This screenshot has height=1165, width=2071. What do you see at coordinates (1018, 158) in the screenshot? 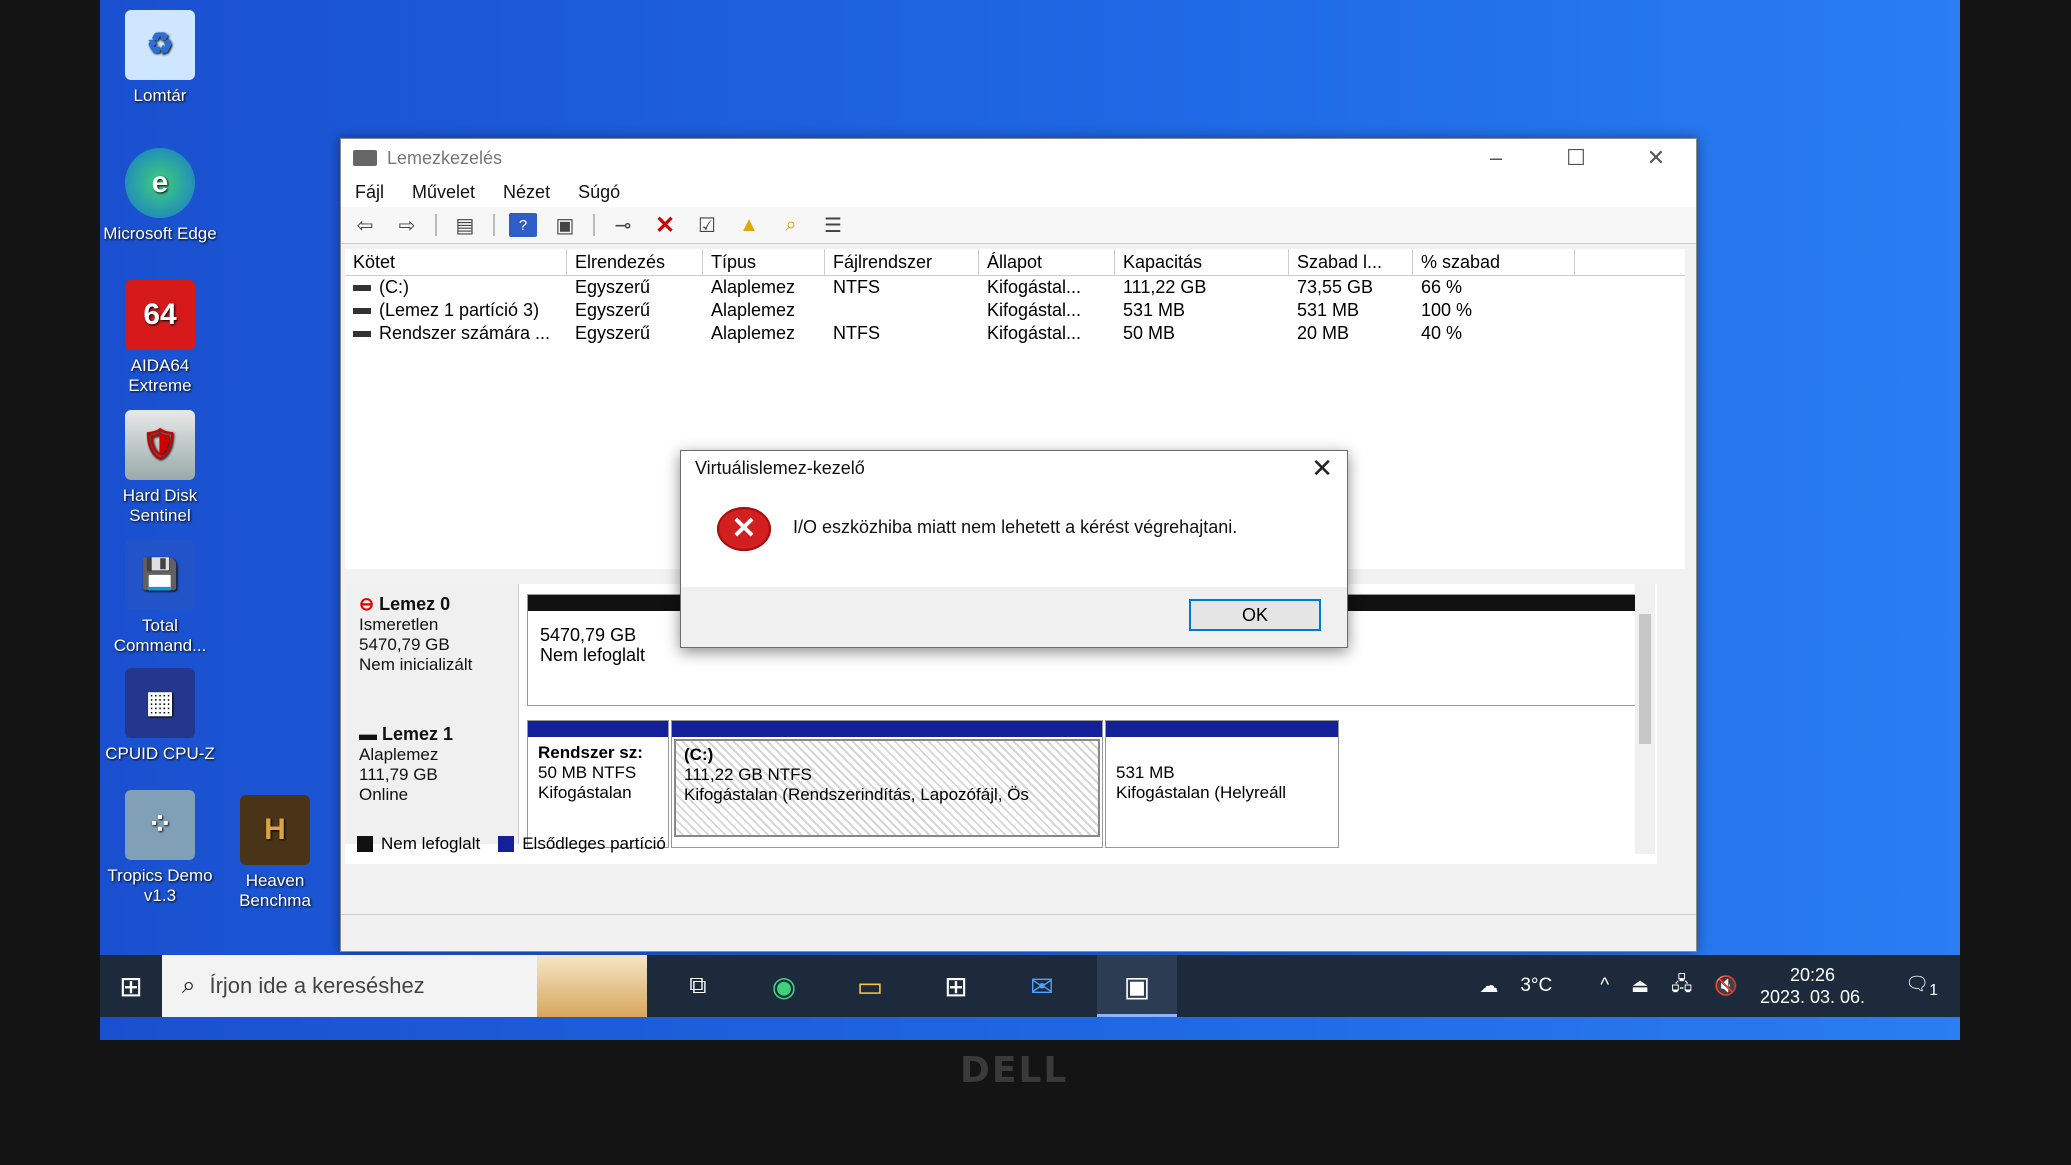
I see `window-titlebar: Lemezkezelés – ☐ ✕` at bounding box center [1018, 158].